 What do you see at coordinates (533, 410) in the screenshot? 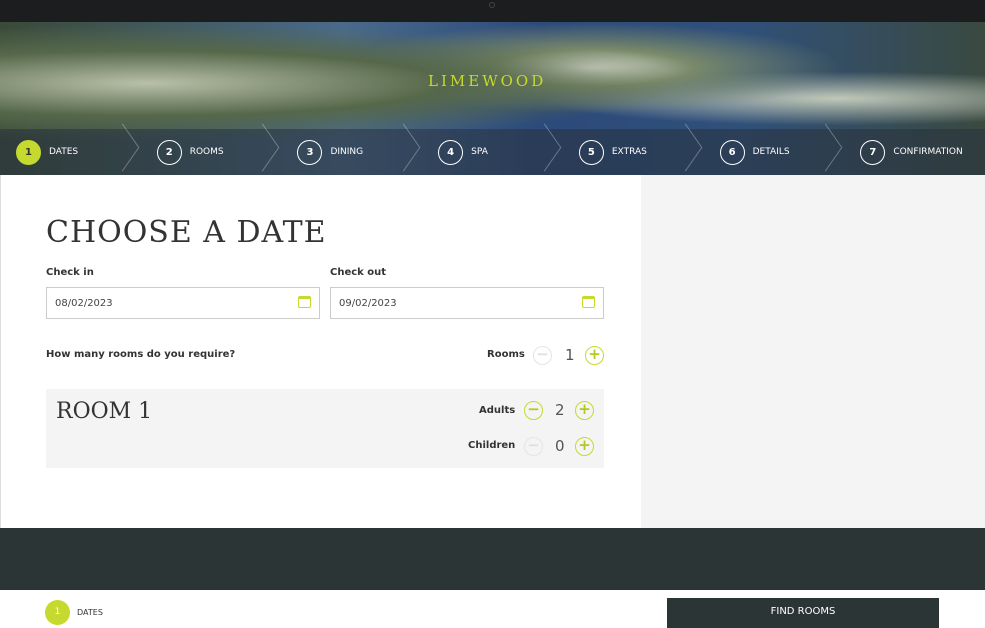
I see `adults-minus-button: −` at bounding box center [533, 410].